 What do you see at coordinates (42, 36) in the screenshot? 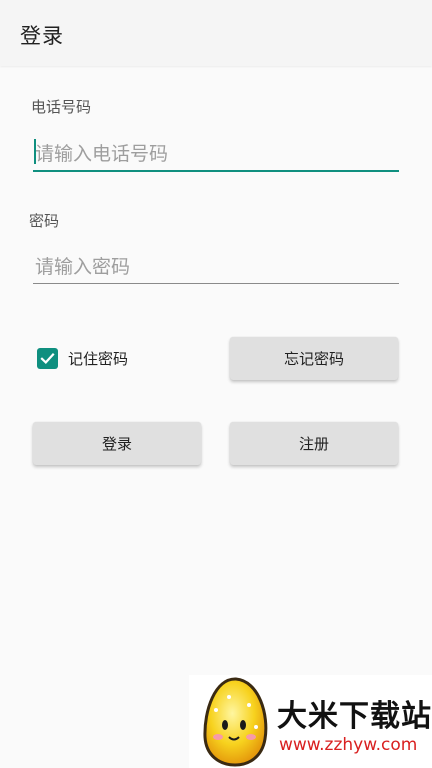
I see `page-title: 登录` at bounding box center [42, 36].